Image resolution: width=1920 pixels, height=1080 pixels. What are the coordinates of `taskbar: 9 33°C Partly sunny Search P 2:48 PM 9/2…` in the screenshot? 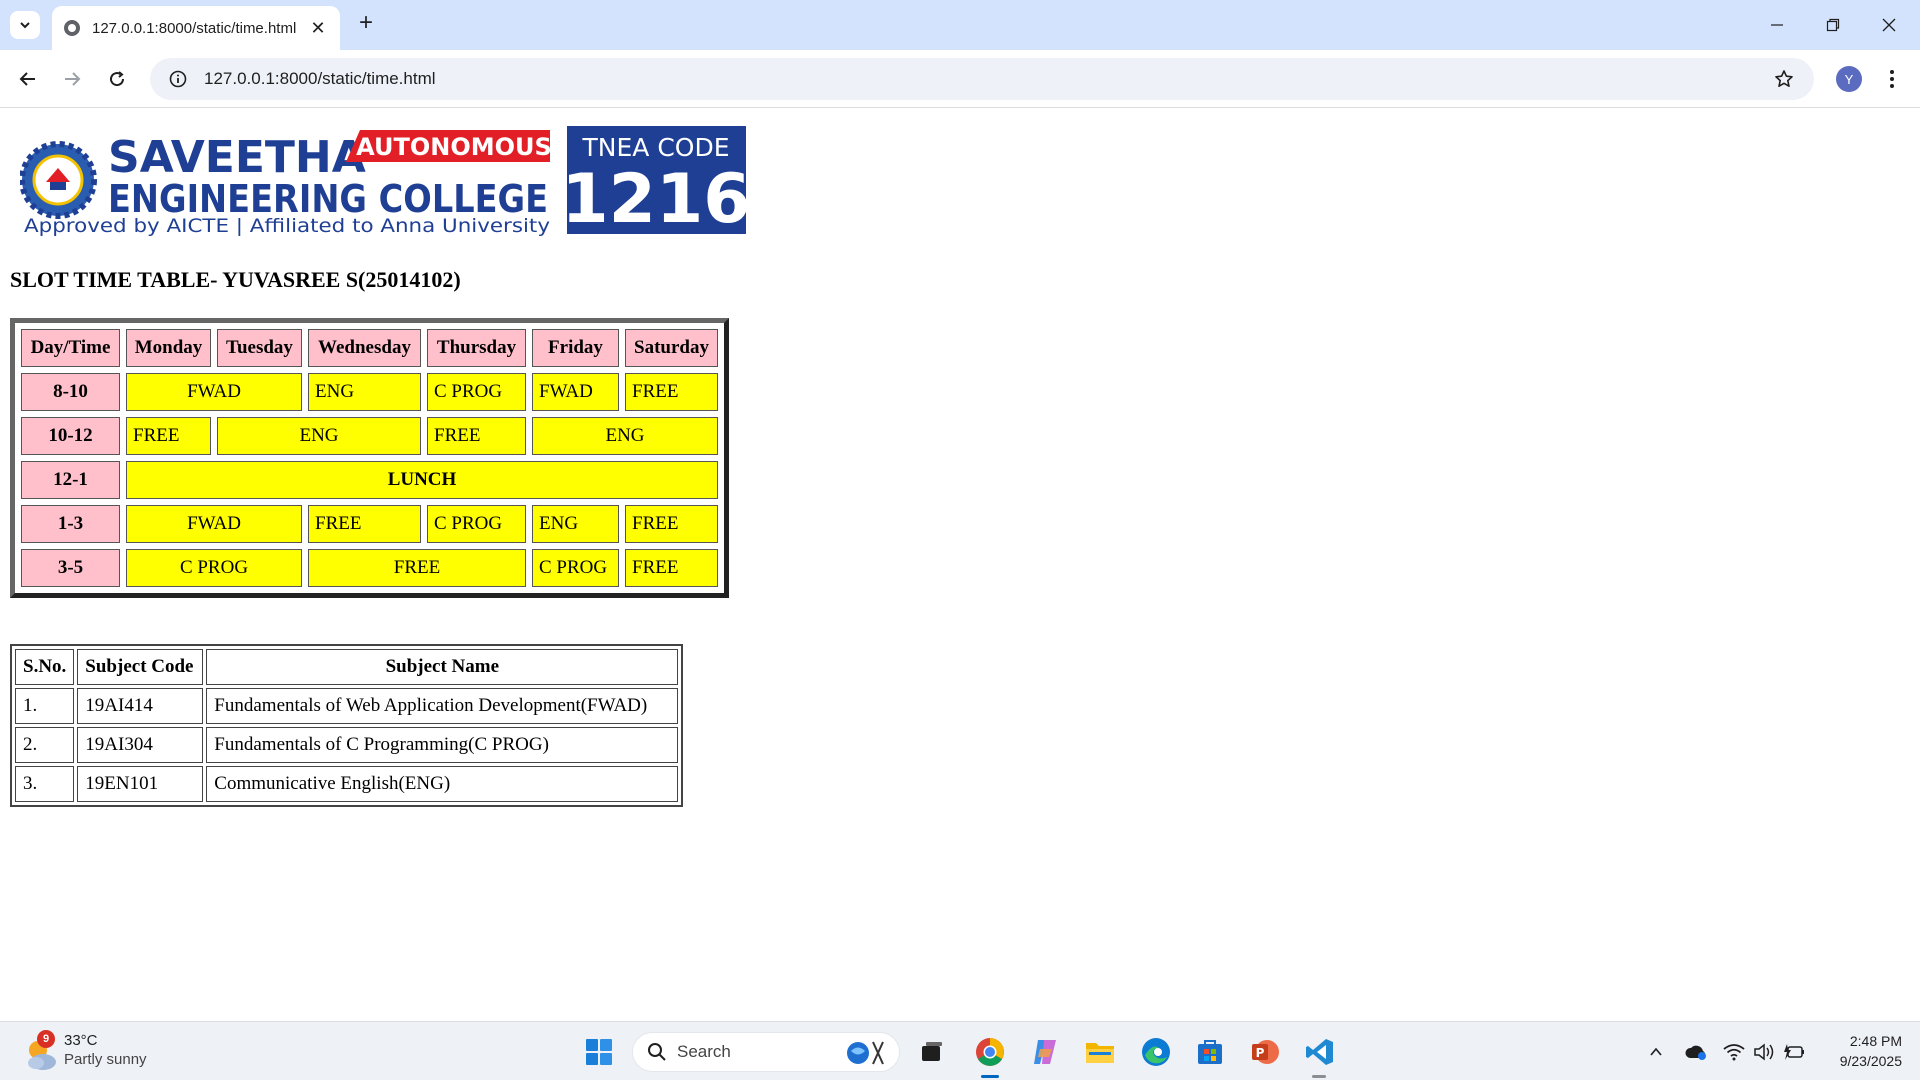 It's located at (960, 1050).